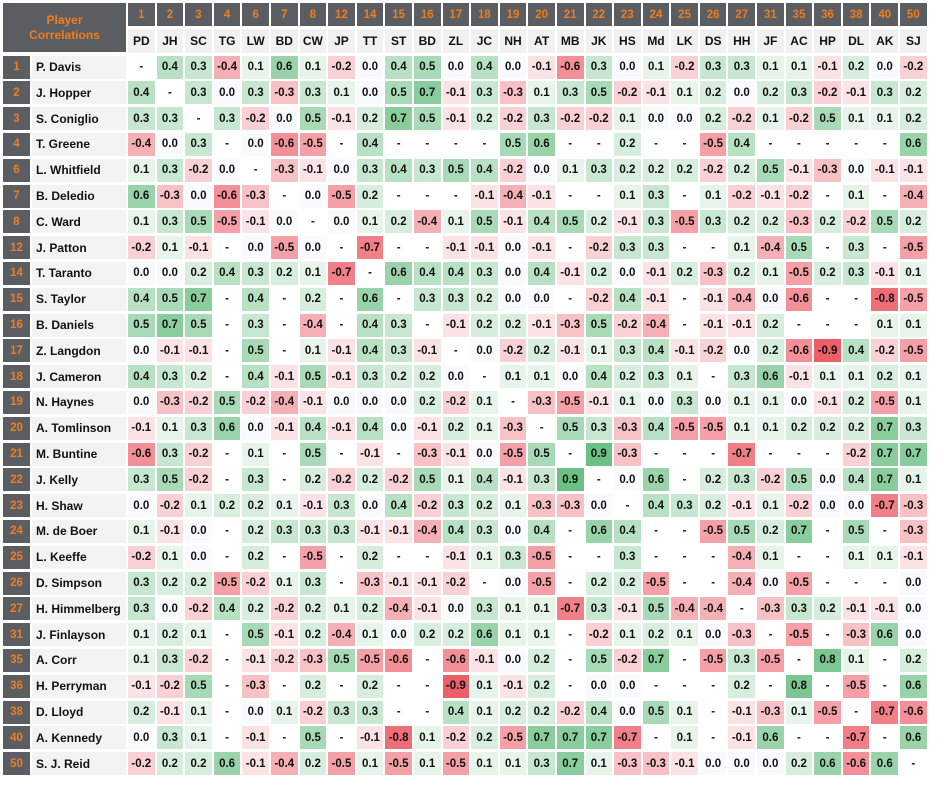 Image resolution: width=944 pixels, height=788 pixels. Describe the element at coordinates (79, 325) in the screenshot. I see `player-name: B. Daniels` at that location.